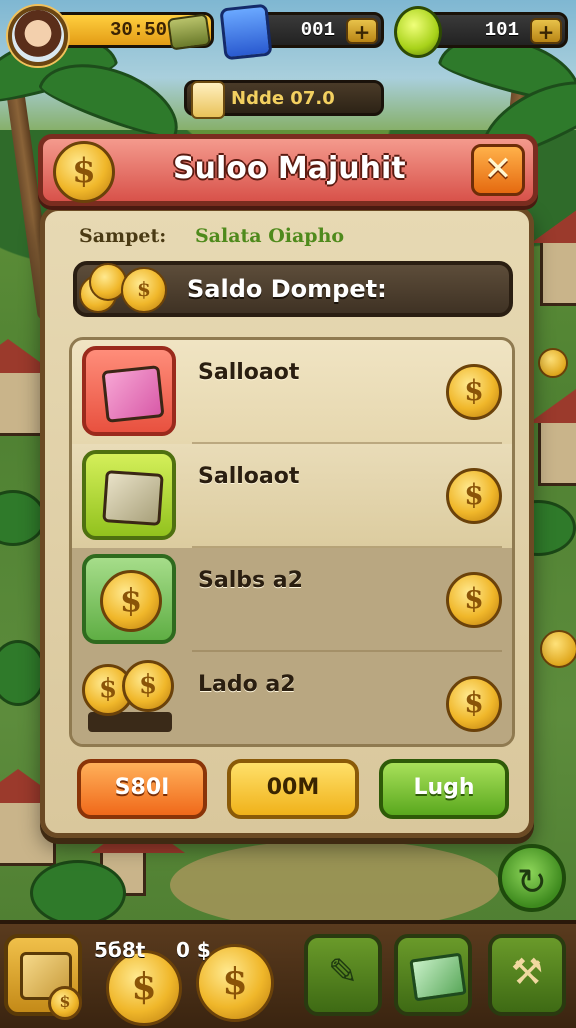  I want to click on blue-gem-icon, so click(246, 32).